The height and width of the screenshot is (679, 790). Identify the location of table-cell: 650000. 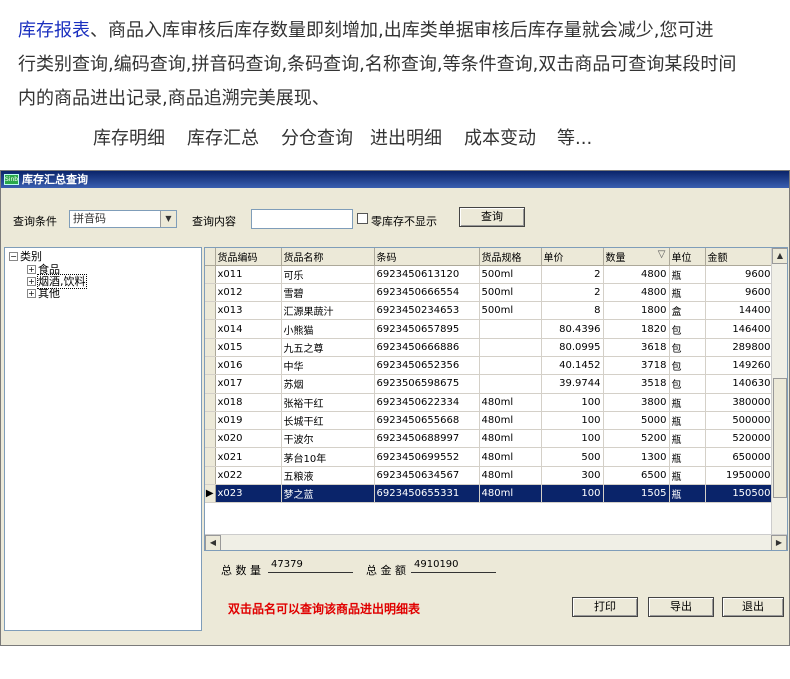
(739, 457).